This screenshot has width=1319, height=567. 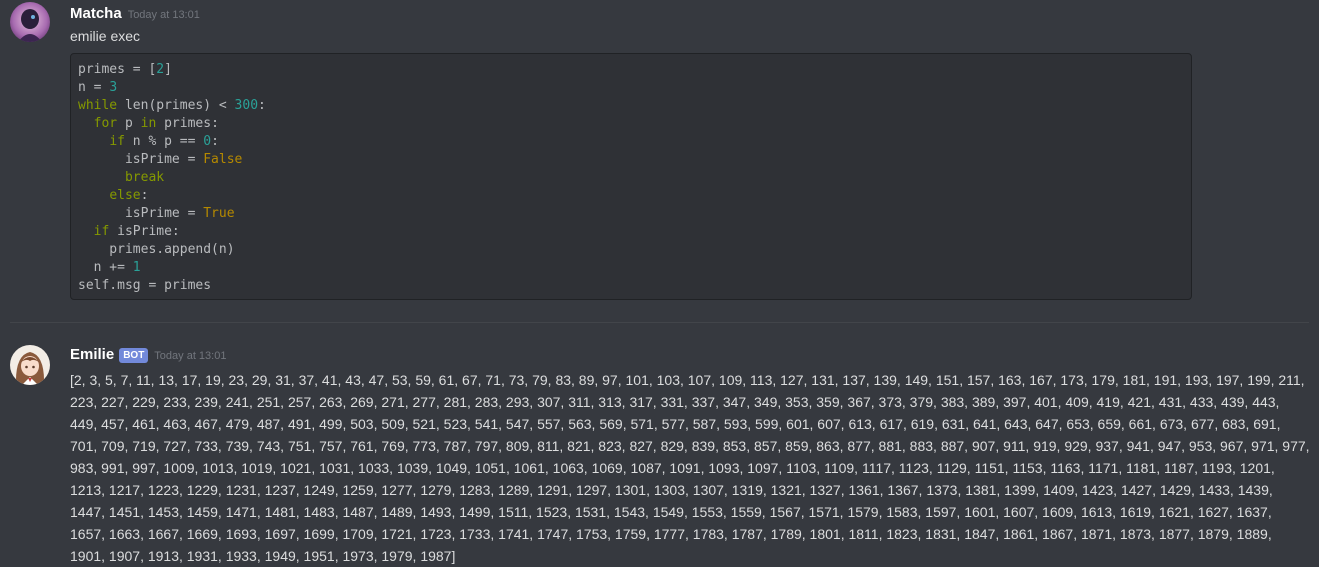 I want to click on code-line-text: self.msg = primes, so click(x=145, y=285).